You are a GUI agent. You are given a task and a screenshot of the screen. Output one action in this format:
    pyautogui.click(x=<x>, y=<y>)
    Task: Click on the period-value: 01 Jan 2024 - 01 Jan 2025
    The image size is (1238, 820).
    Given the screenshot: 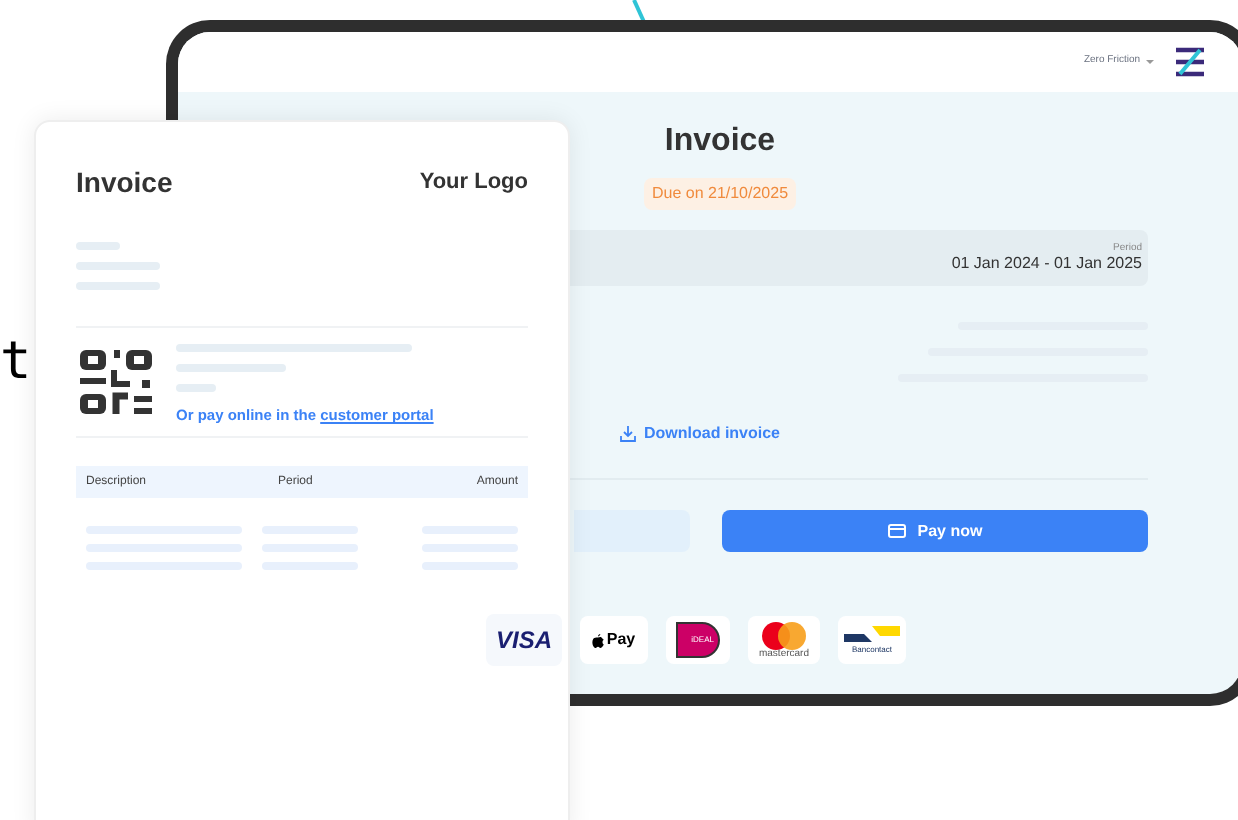 What is the action you would take?
    pyautogui.click(x=1046, y=264)
    